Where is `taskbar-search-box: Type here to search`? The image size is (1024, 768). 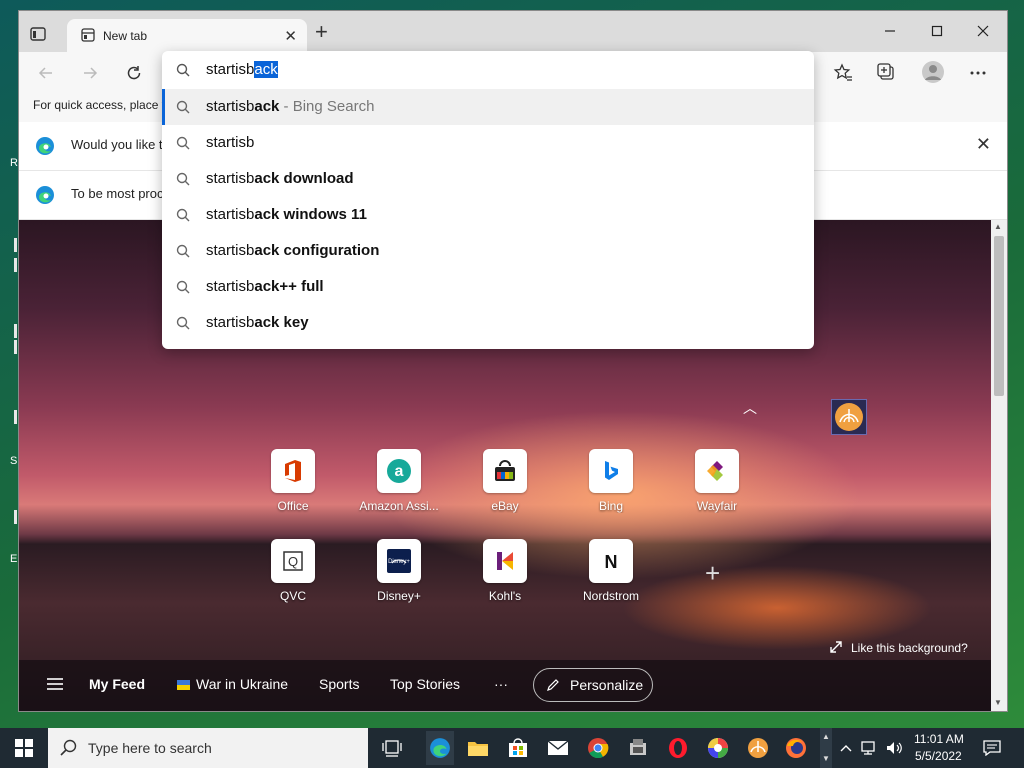 taskbar-search-box: Type here to search is located at coordinates (208, 748).